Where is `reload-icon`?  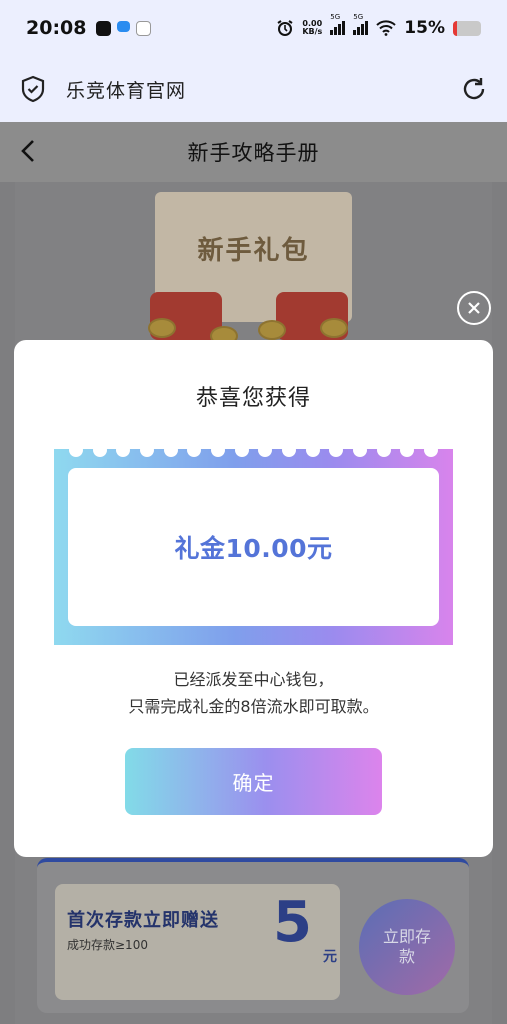
reload-icon is located at coordinates (474, 89).